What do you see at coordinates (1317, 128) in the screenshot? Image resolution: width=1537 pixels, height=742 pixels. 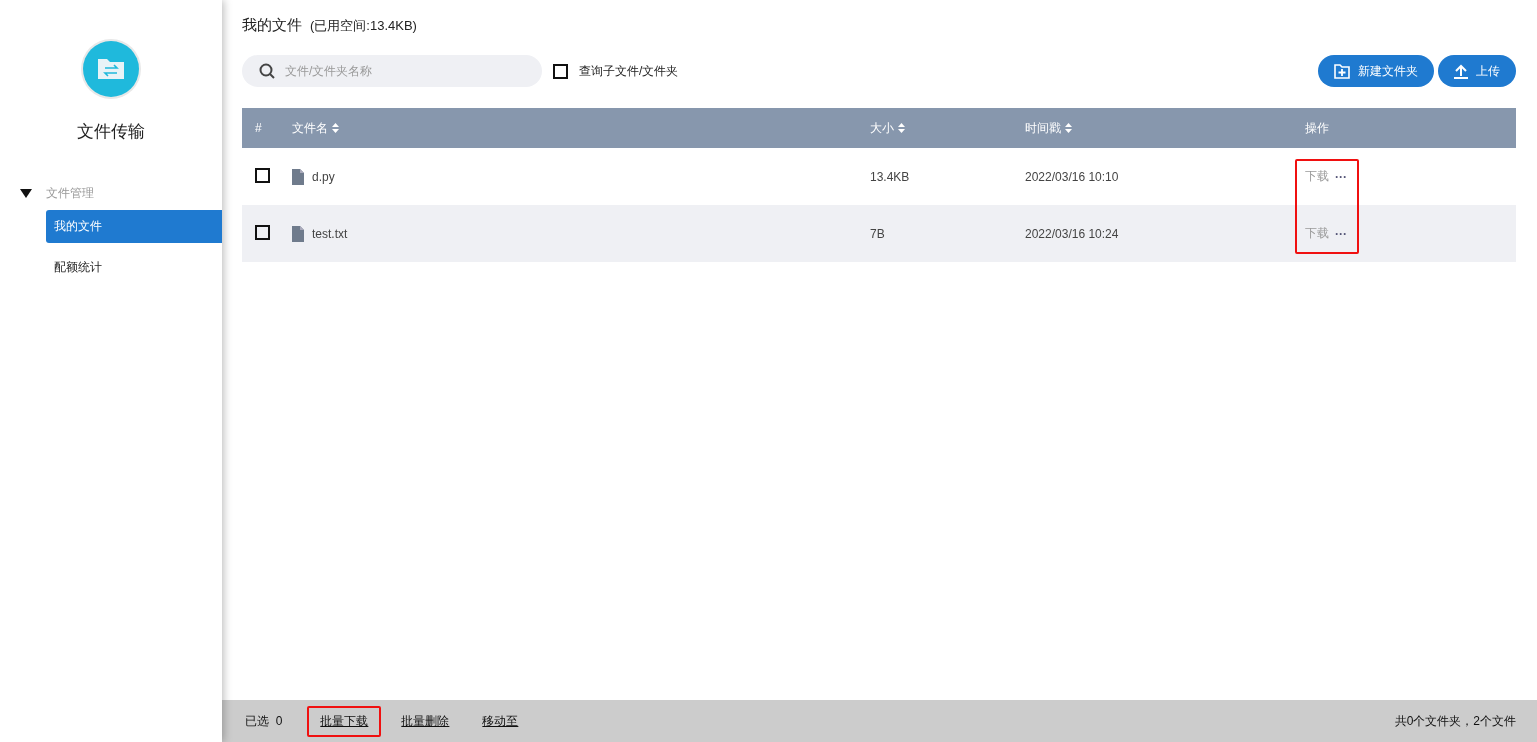 I see `column-header: 操作` at bounding box center [1317, 128].